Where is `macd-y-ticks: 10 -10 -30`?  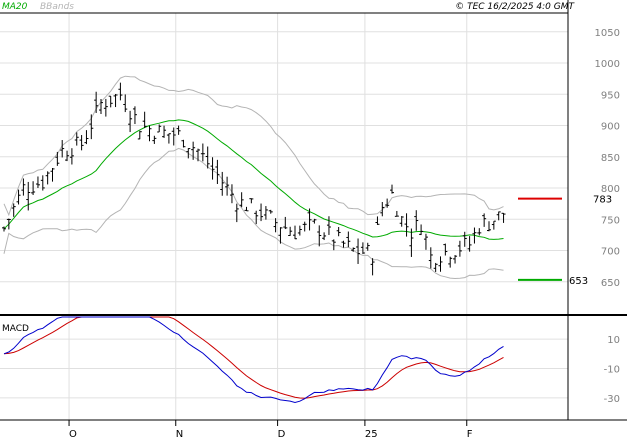 macd-y-ticks: 10 -10 -30 is located at coordinates (612, 370).